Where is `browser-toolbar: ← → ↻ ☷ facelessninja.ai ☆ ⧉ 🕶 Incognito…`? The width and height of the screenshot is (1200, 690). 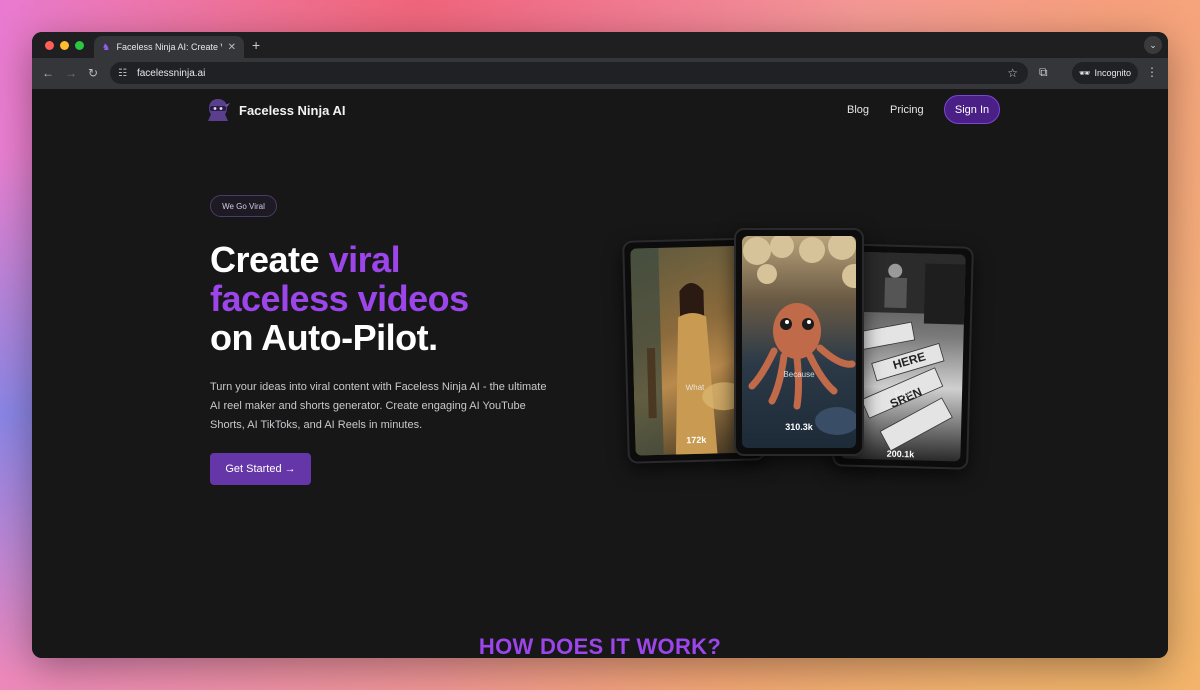
browser-toolbar: ← → ↻ ☷ facelessninja.ai ☆ ⧉ 🕶 Incognito… is located at coordinates (600, 73).